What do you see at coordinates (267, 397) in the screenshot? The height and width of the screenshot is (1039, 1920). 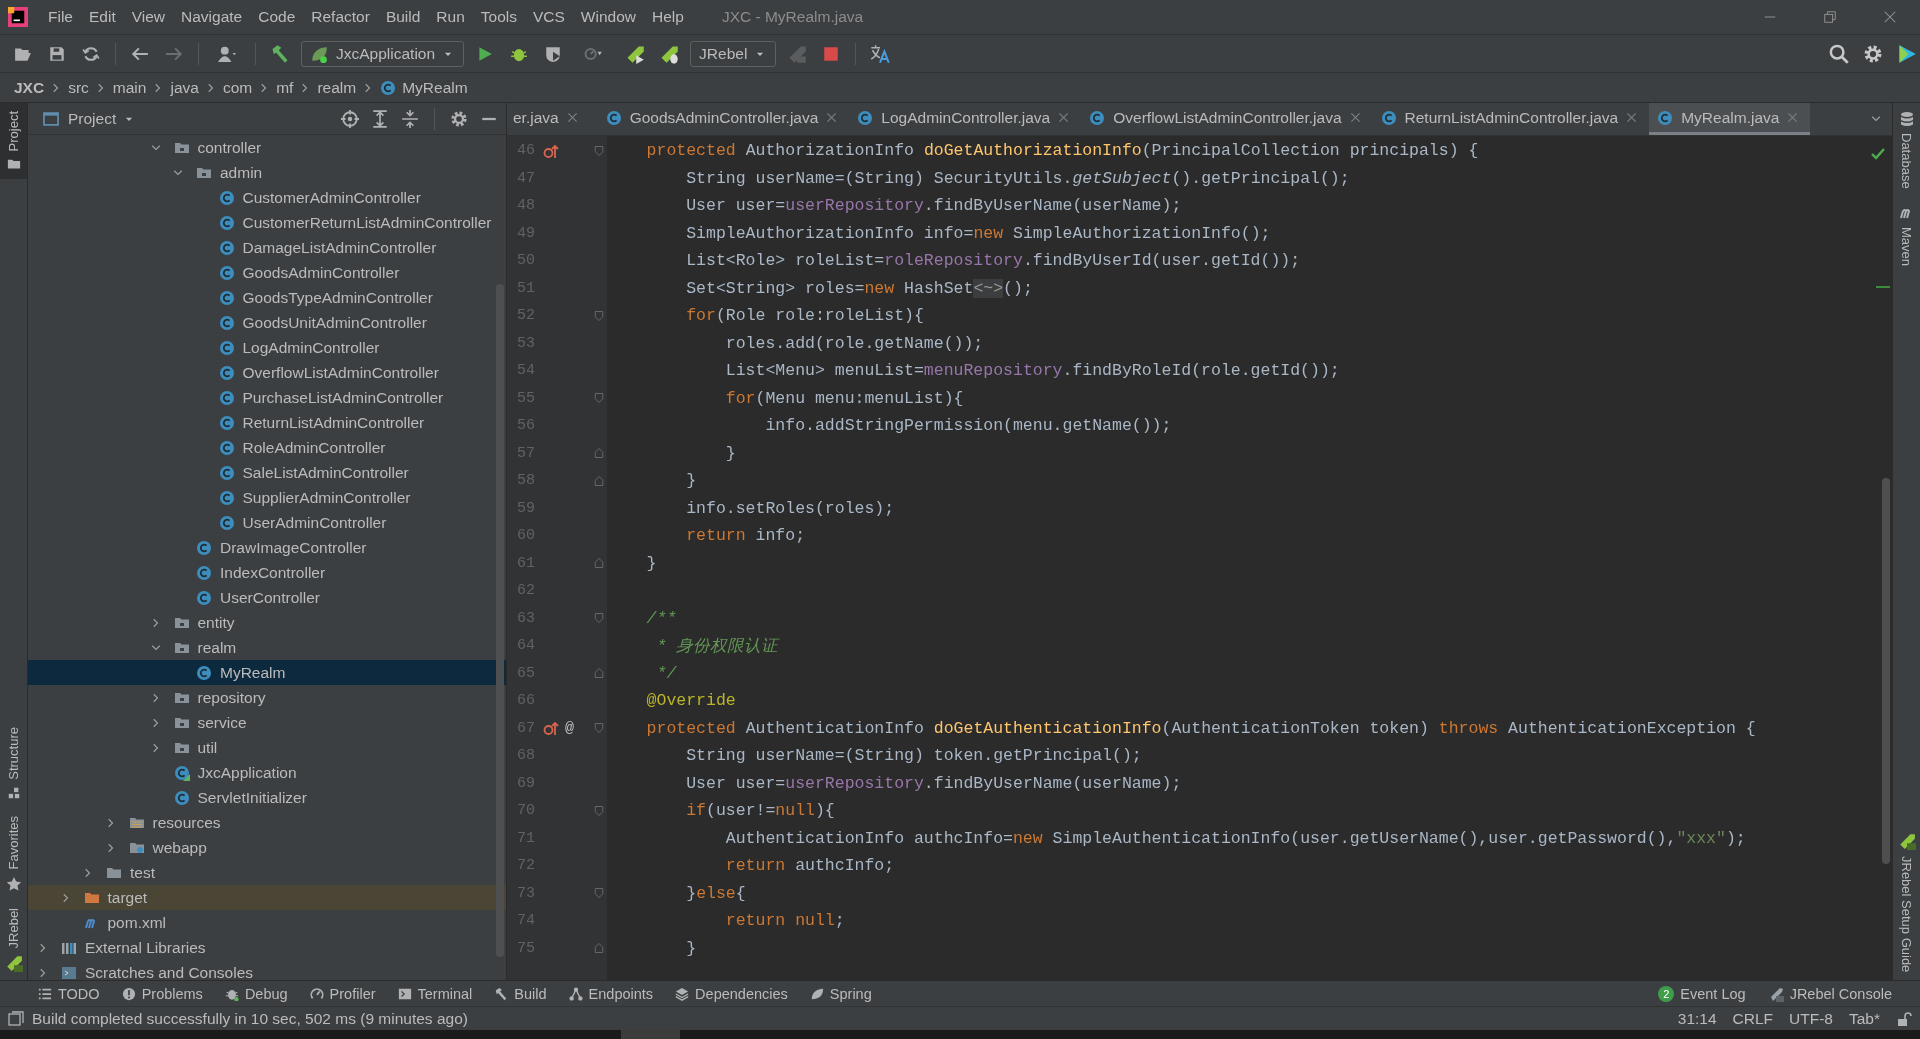 I see `tree-item: PurchaseListAdminController` at bounding box center [267, 397].